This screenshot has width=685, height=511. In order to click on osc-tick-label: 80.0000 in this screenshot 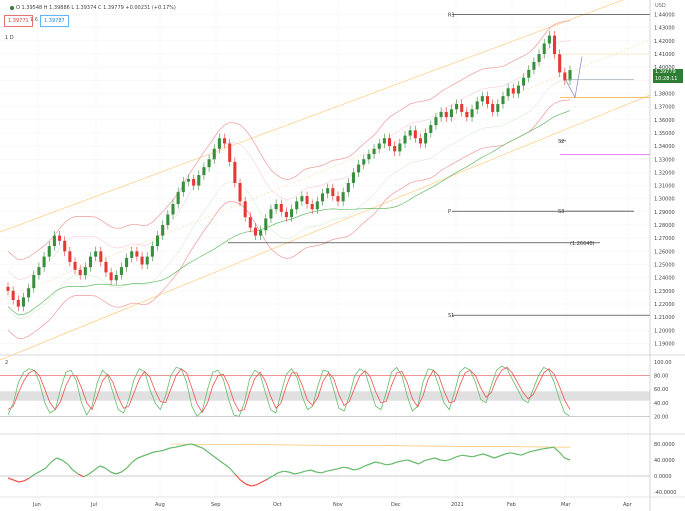, I will do `click(664, 445)`.